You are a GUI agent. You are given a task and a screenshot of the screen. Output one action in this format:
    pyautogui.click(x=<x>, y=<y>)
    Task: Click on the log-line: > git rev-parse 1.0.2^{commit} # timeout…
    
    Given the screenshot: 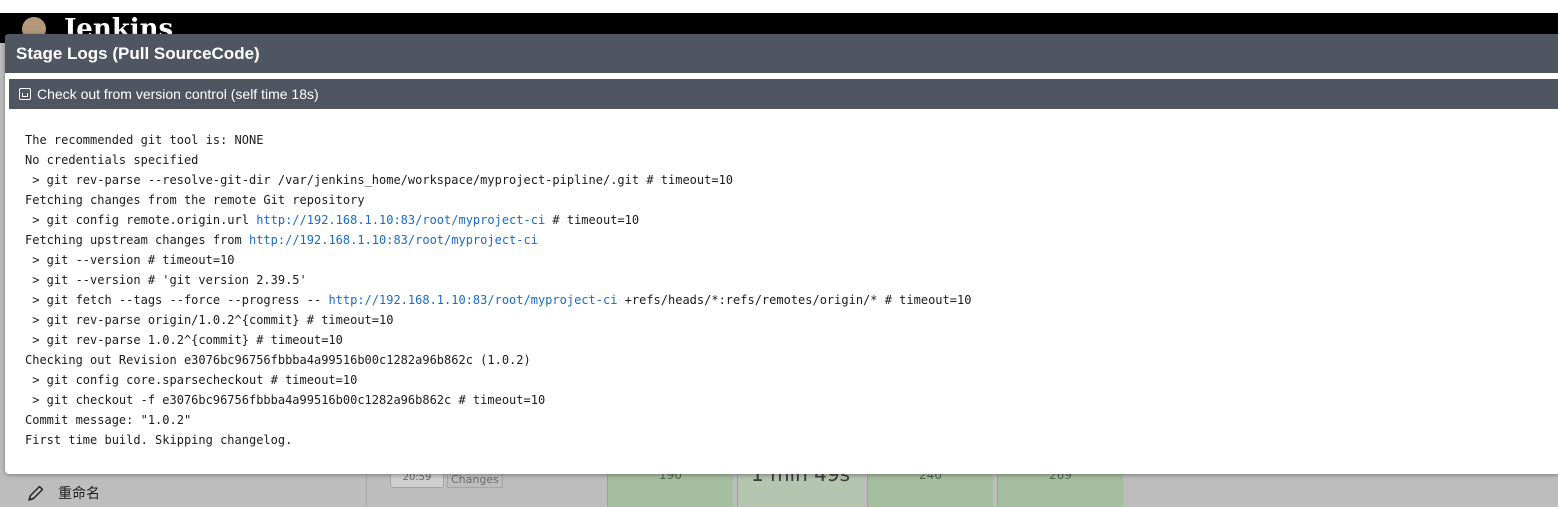 What is the action you would take?
    pyautogui.click(x=785, y=340)
    